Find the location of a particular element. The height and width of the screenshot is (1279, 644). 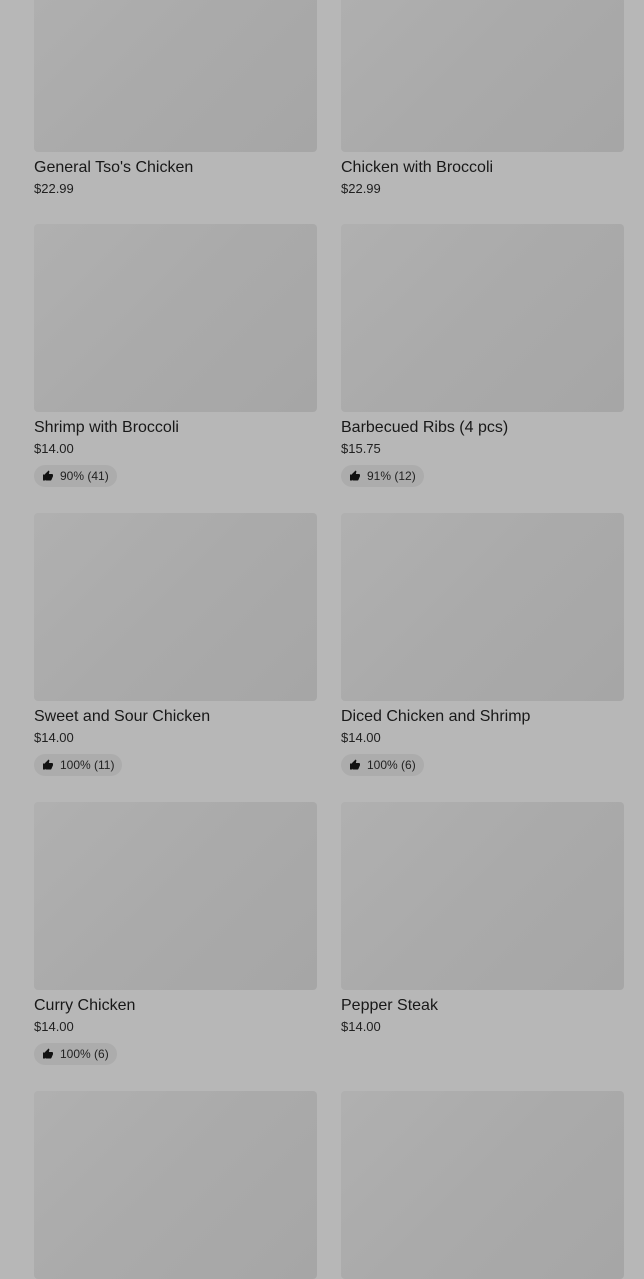

menu-item-card: Shrimp with Broccoli $14.00 90% (41) is located at coordinates (175, 368).